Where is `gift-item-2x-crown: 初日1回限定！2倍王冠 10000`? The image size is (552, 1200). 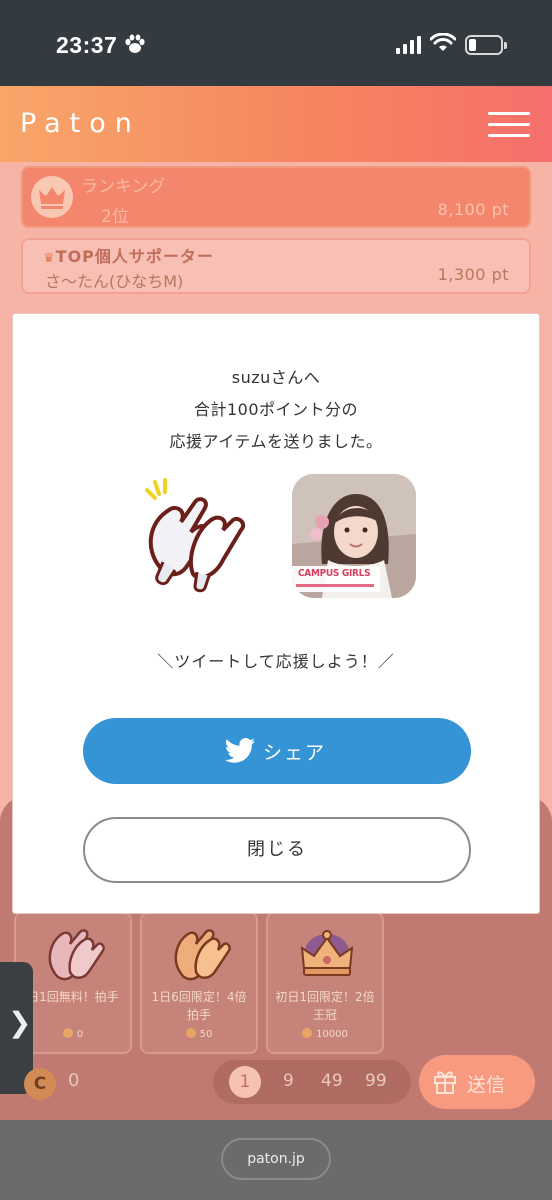 gift-item-2x-crown: 初日1回限定！2倍王冠 10000 is located at coordinates (325, 983).